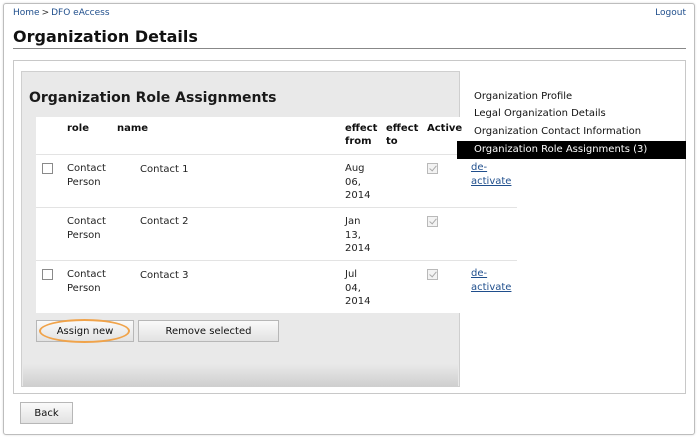  What do you see at coordinates (240, 375) in the screenshot?
I see `panel-footer-gradient` at bounding box center [240, 375].